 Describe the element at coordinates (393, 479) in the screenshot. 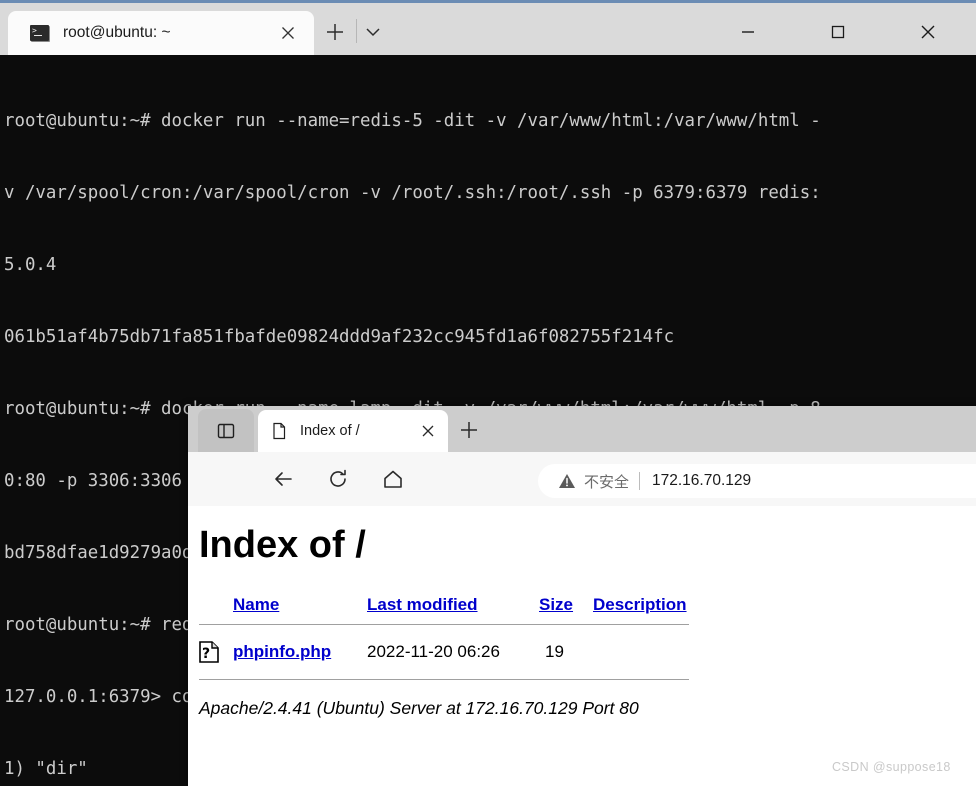

I see `home-button` at that location.